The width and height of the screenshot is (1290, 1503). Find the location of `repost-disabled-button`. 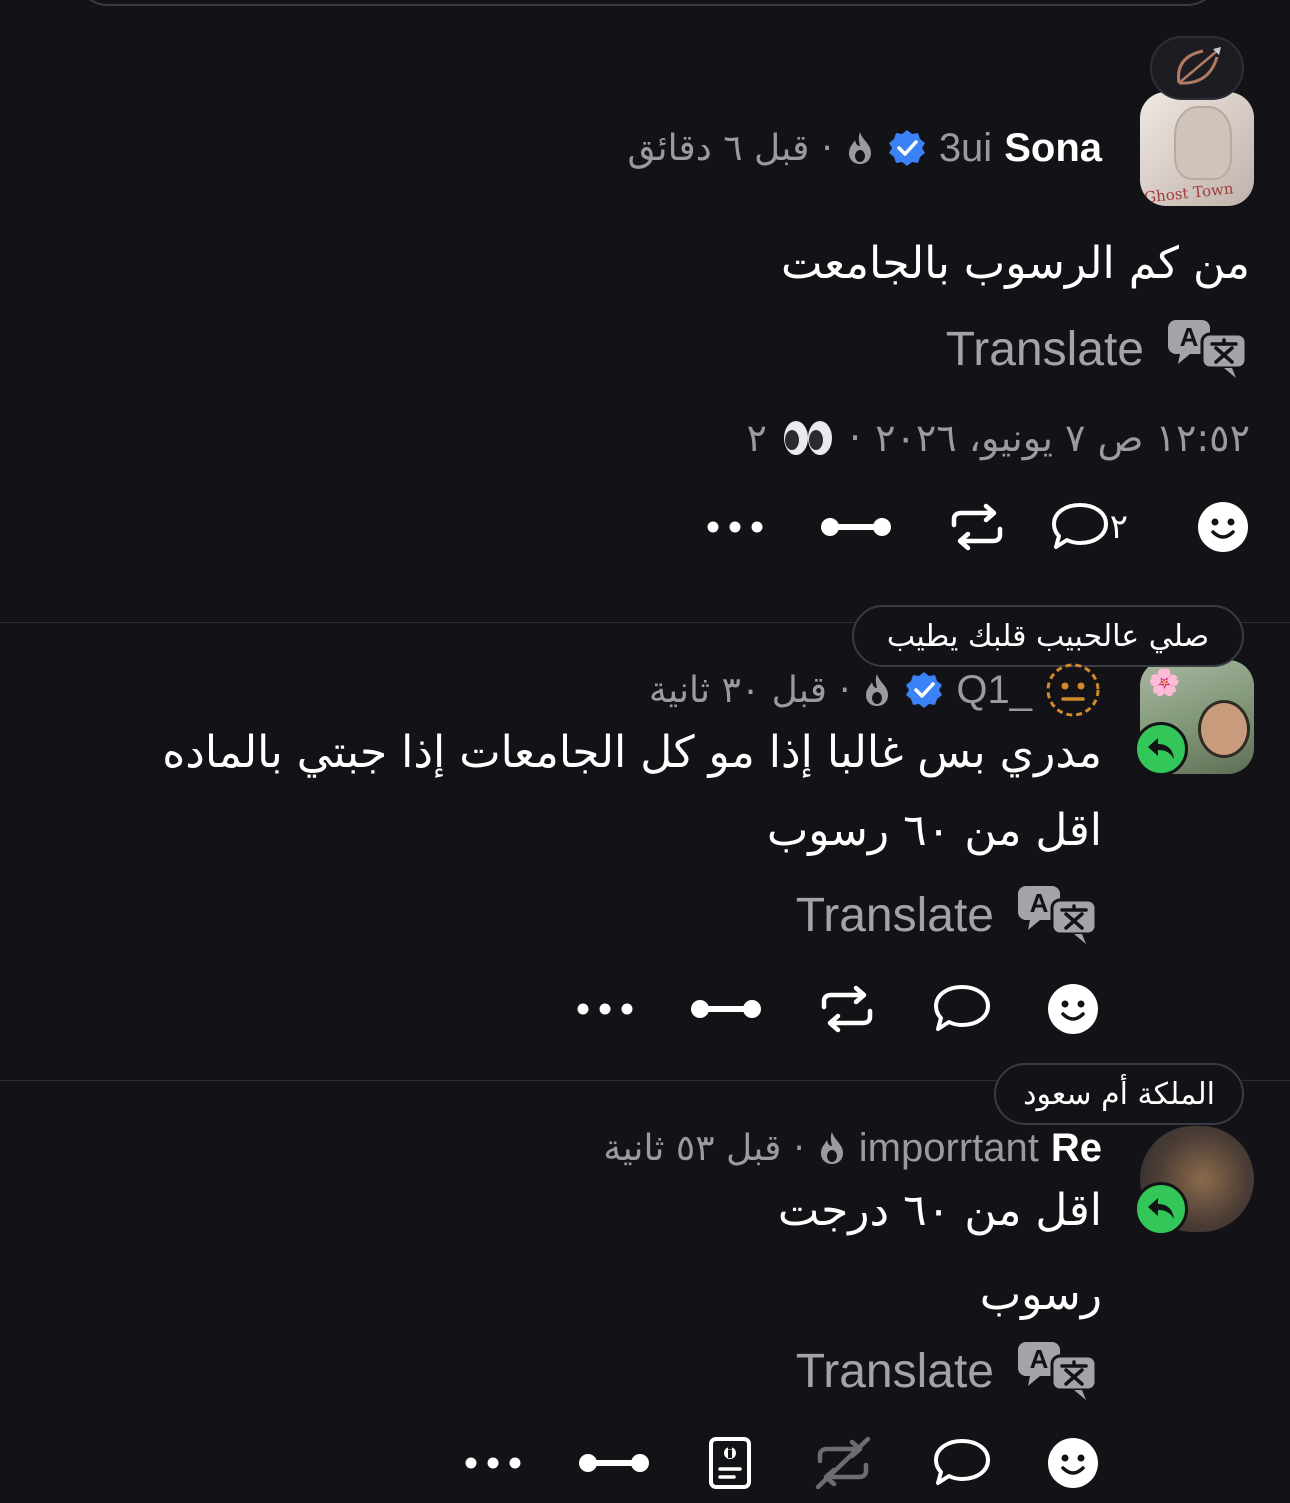

repost-disabled-button is located at coordinates (843, 1463).